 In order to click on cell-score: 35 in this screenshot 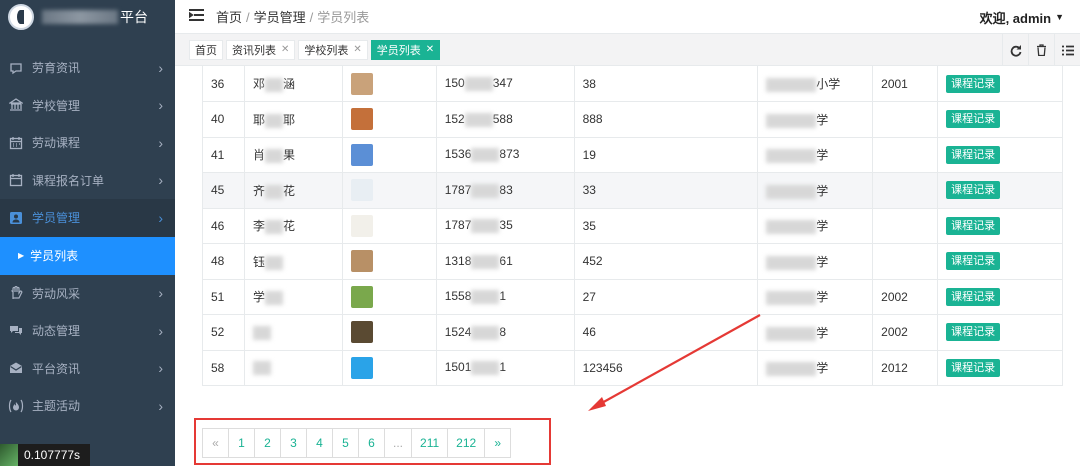, I will do `click(665, 226)`.